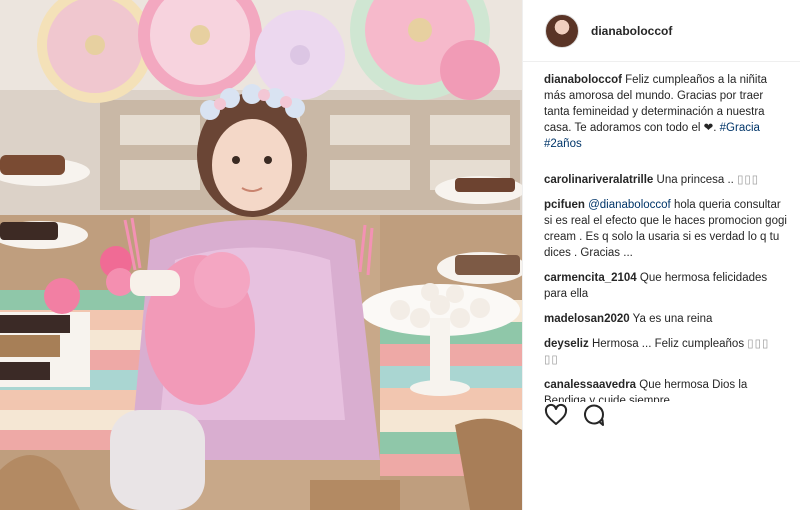  I want to click on heart-icon-svg, so click(556, 414).